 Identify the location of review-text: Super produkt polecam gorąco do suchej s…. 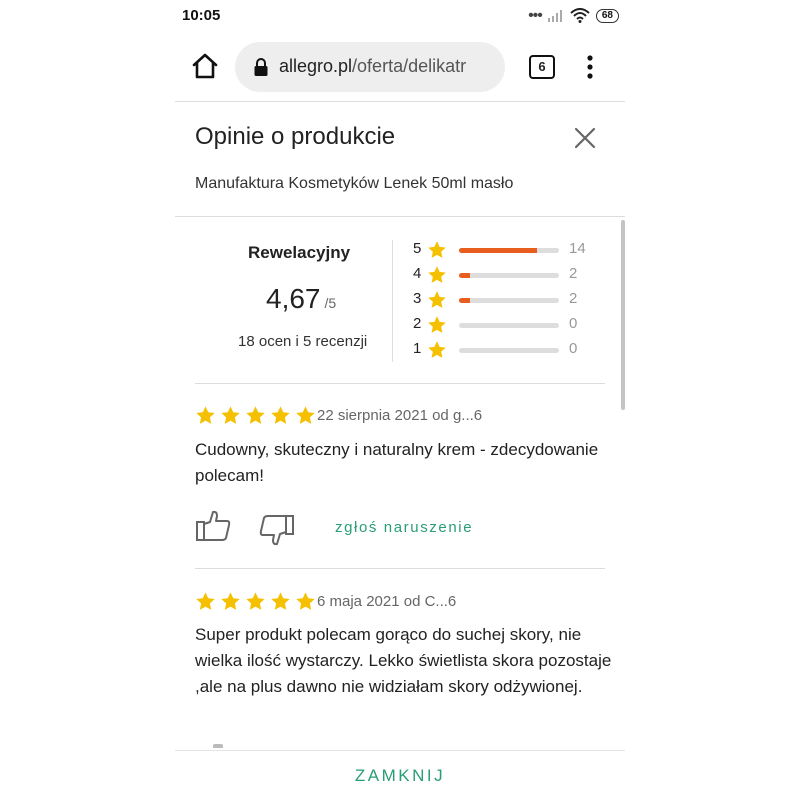
(403, 660).